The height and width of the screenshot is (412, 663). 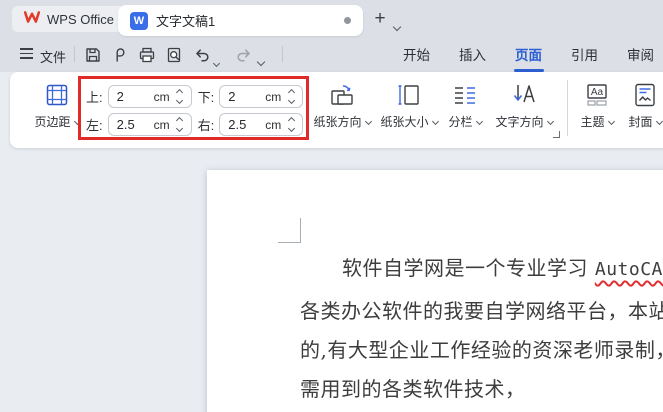 I want to click on margin-top-input: 2 cm, so click(x=149, y=96).